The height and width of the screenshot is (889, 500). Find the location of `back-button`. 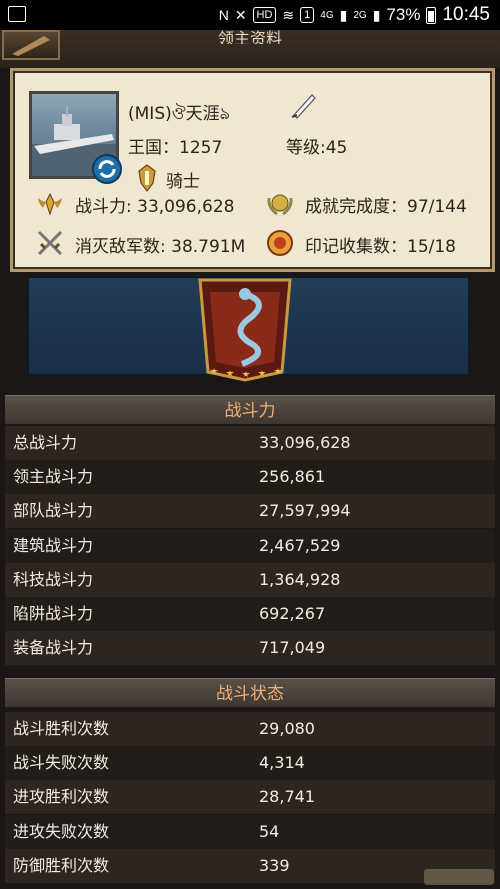

back-button is located at coordinates (31, 45).